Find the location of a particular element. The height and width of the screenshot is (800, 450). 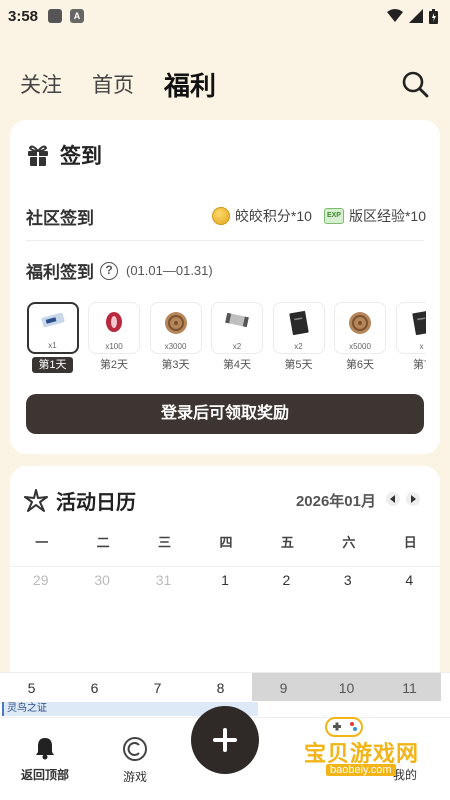

calendar-date: 9 is located at coordinates (283, 688).